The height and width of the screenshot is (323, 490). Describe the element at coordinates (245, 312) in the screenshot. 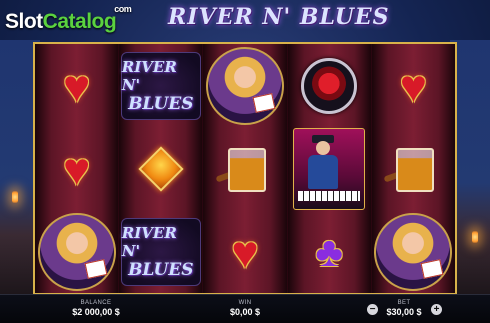

I see `win-value: $0,00 $` at that location.